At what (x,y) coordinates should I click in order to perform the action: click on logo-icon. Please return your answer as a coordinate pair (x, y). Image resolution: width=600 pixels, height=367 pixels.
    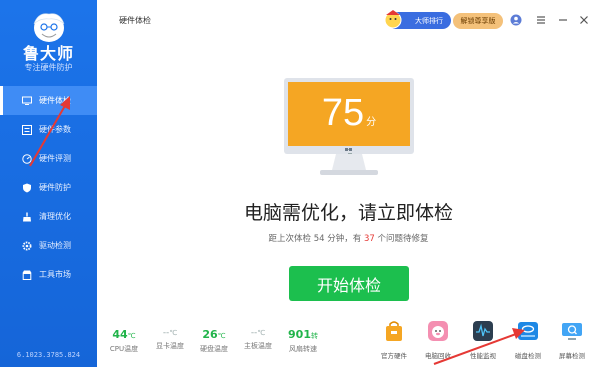
    Looking at the image, I should click on (49, 27).